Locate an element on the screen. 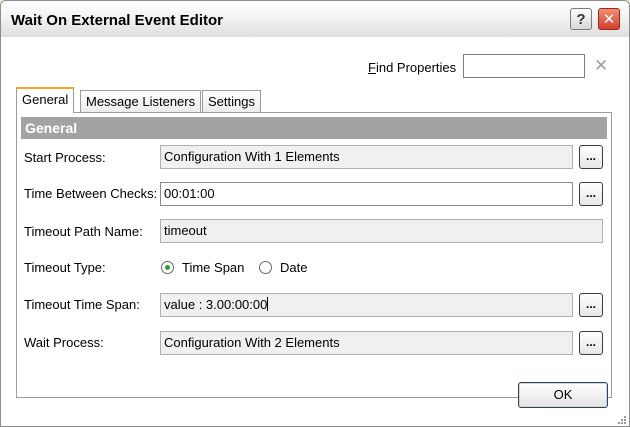 This screenshot has height=427, width=630. tab-message-listeners-label: Message Listeners is located at coordinates (141, 101).